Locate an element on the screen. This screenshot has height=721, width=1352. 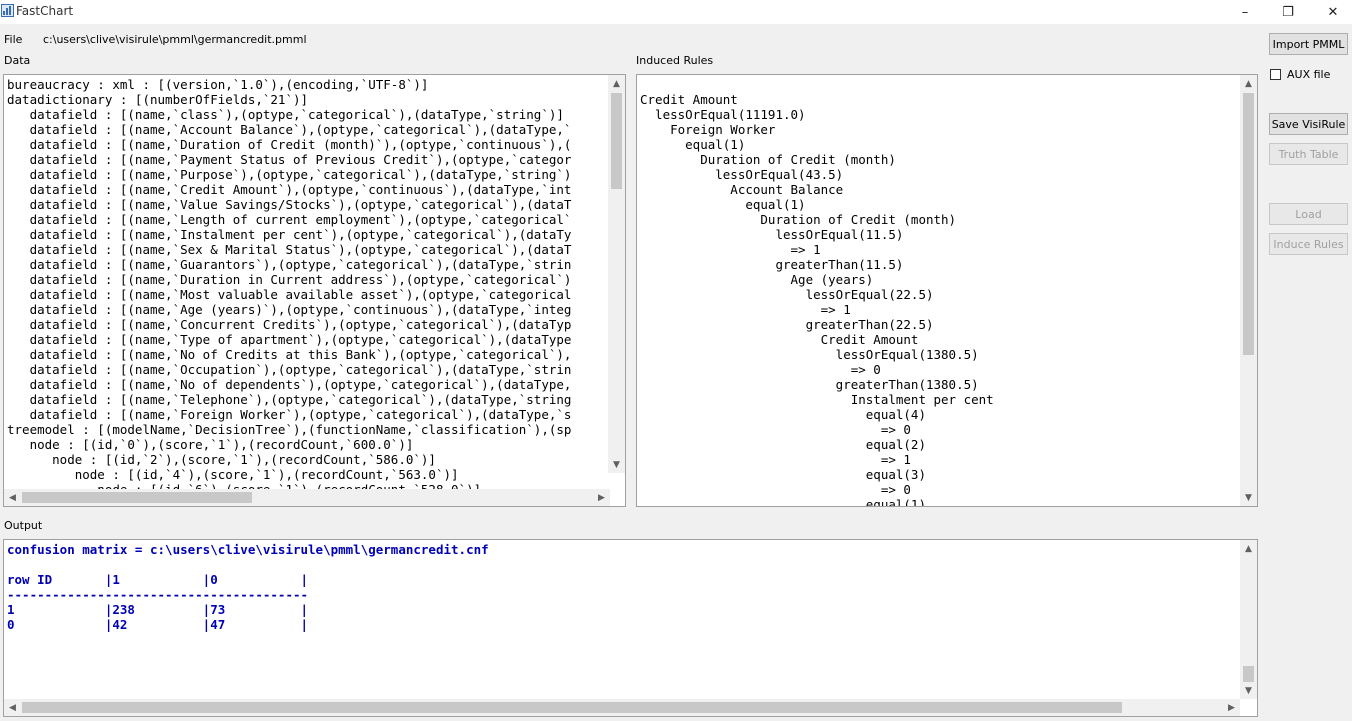
rule-line: lessOrEqual(11191.0) is located at coordinates (723, 114).